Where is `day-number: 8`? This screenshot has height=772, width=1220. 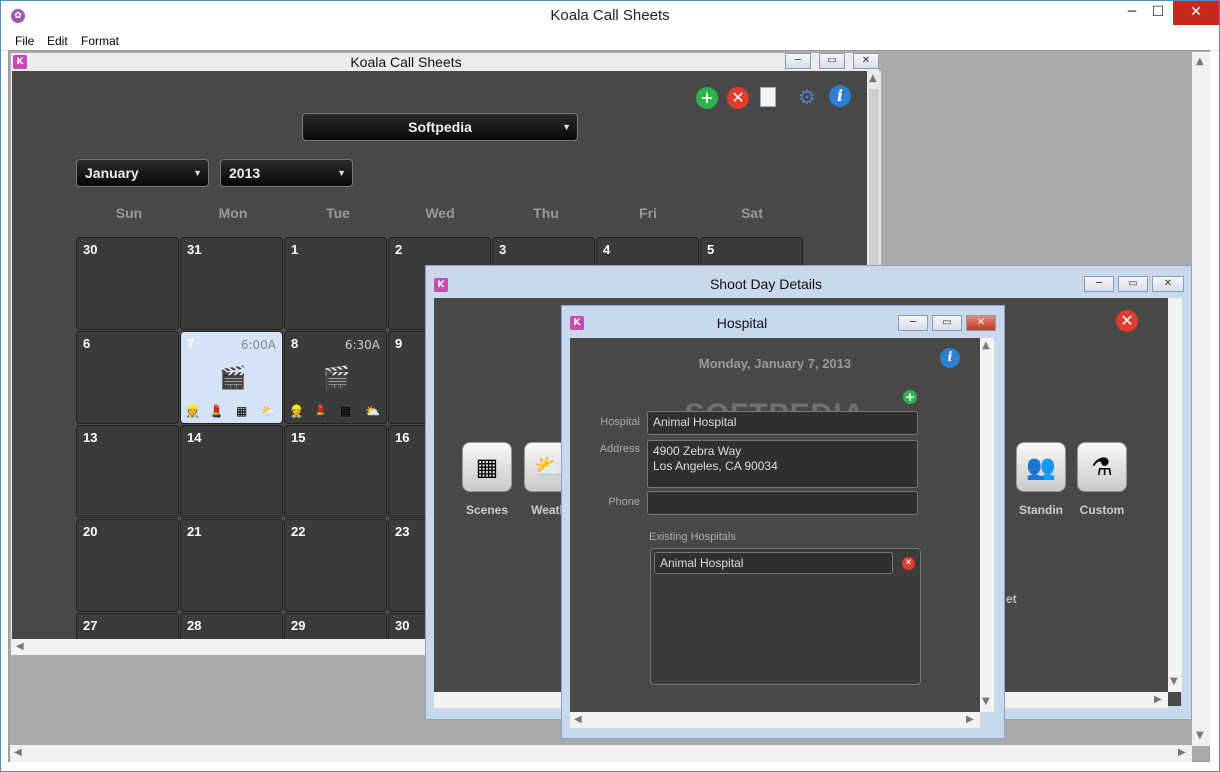 day-number: 8 is located at coordinates (295, 343).